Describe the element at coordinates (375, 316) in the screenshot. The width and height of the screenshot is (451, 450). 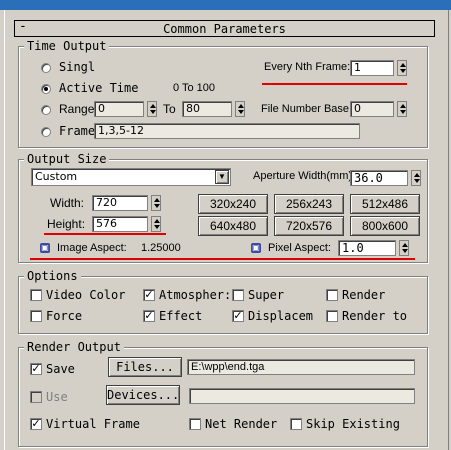
I see `render-to-fields-label: Render to` at that location.